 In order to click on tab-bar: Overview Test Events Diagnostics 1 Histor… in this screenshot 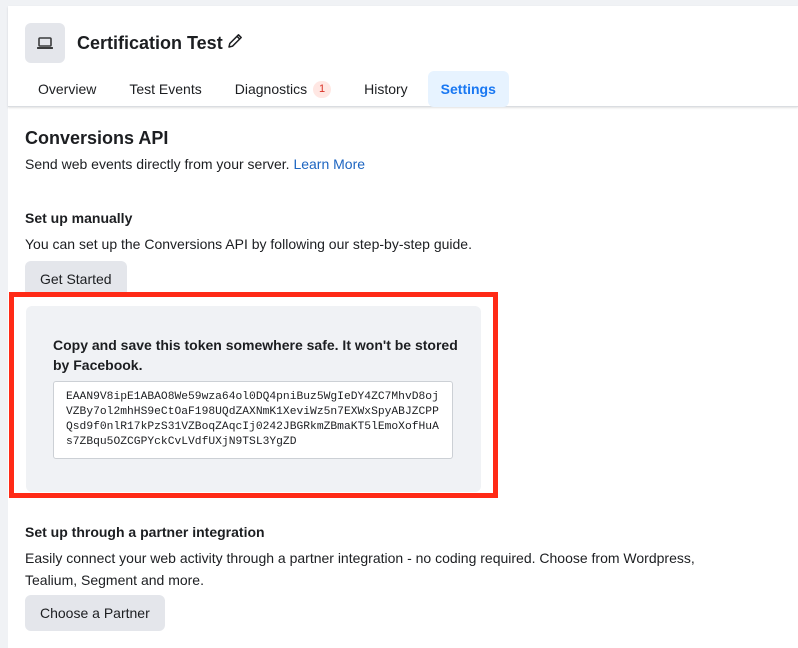, I will do `click(270, 89)`.